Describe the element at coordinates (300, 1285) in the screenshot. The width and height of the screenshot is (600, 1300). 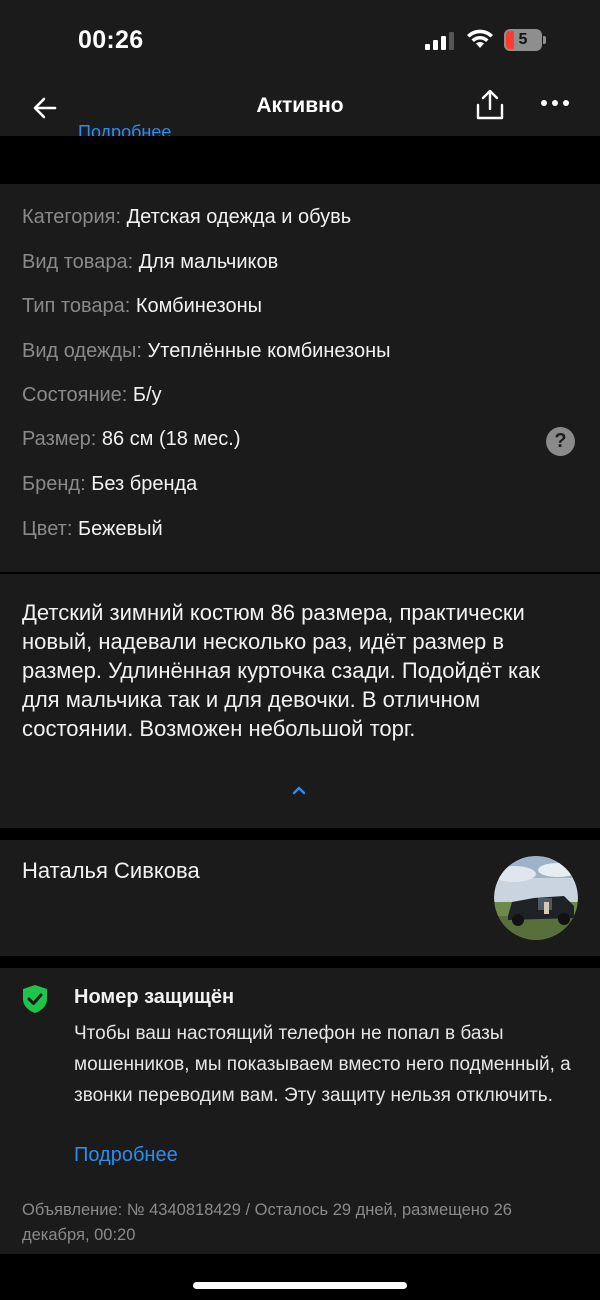
I see `home-indicator` at that location.